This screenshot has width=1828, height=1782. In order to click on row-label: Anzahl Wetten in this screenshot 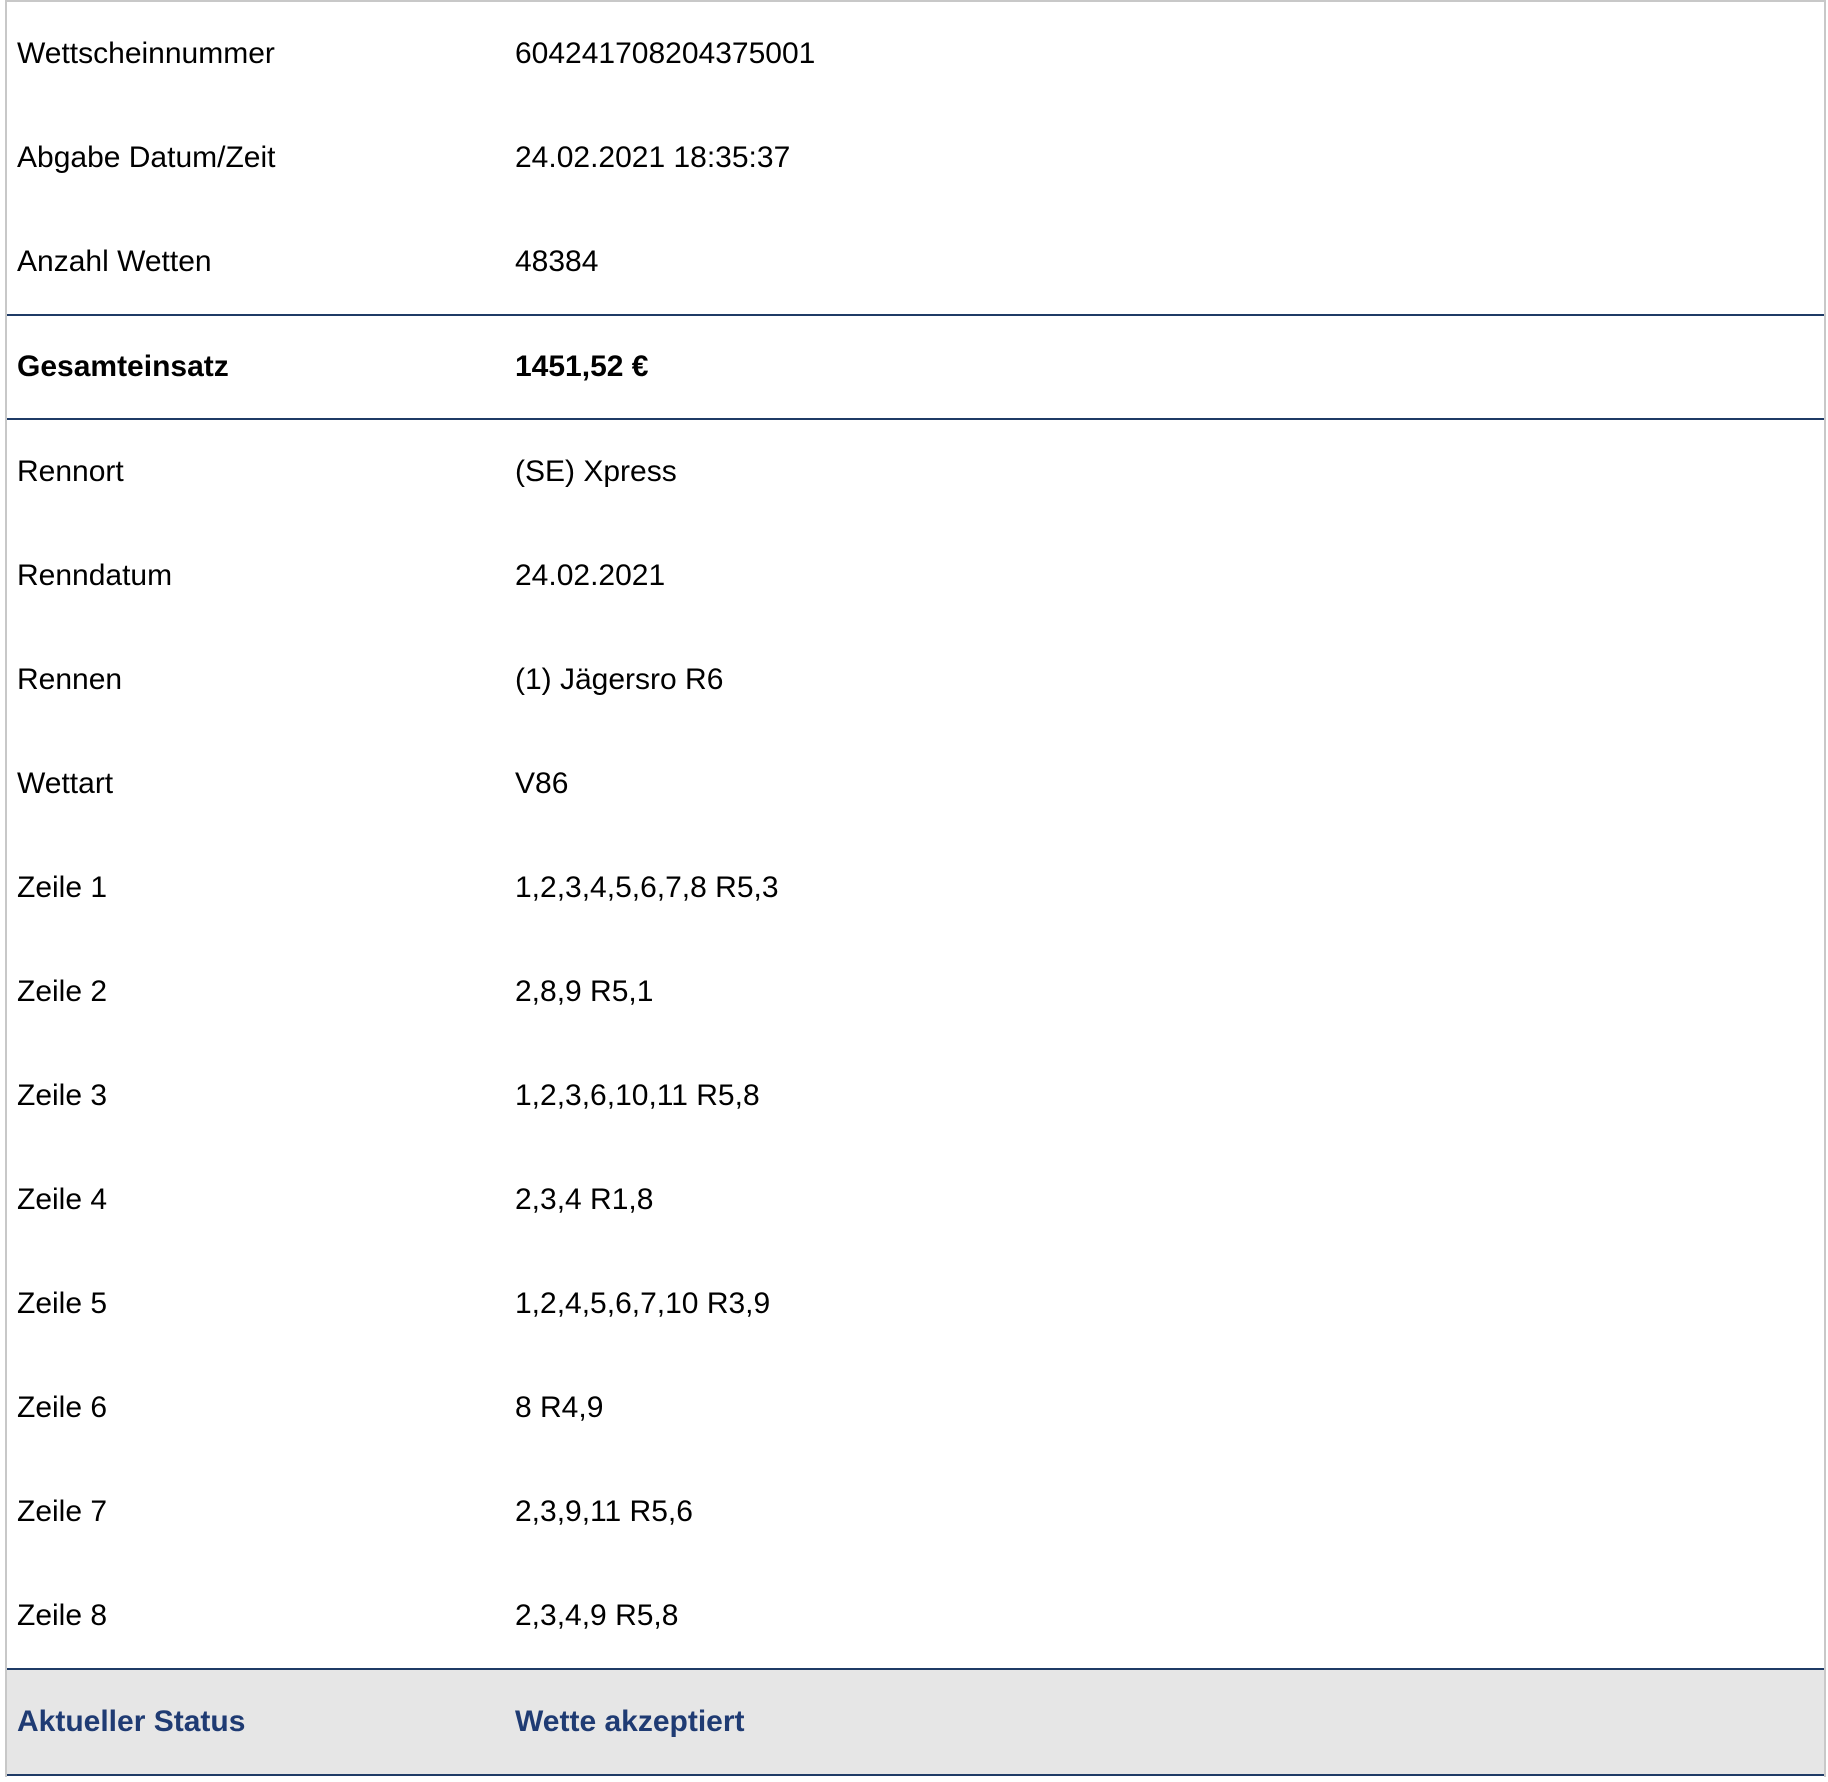, I will do `click(114, 261)`.